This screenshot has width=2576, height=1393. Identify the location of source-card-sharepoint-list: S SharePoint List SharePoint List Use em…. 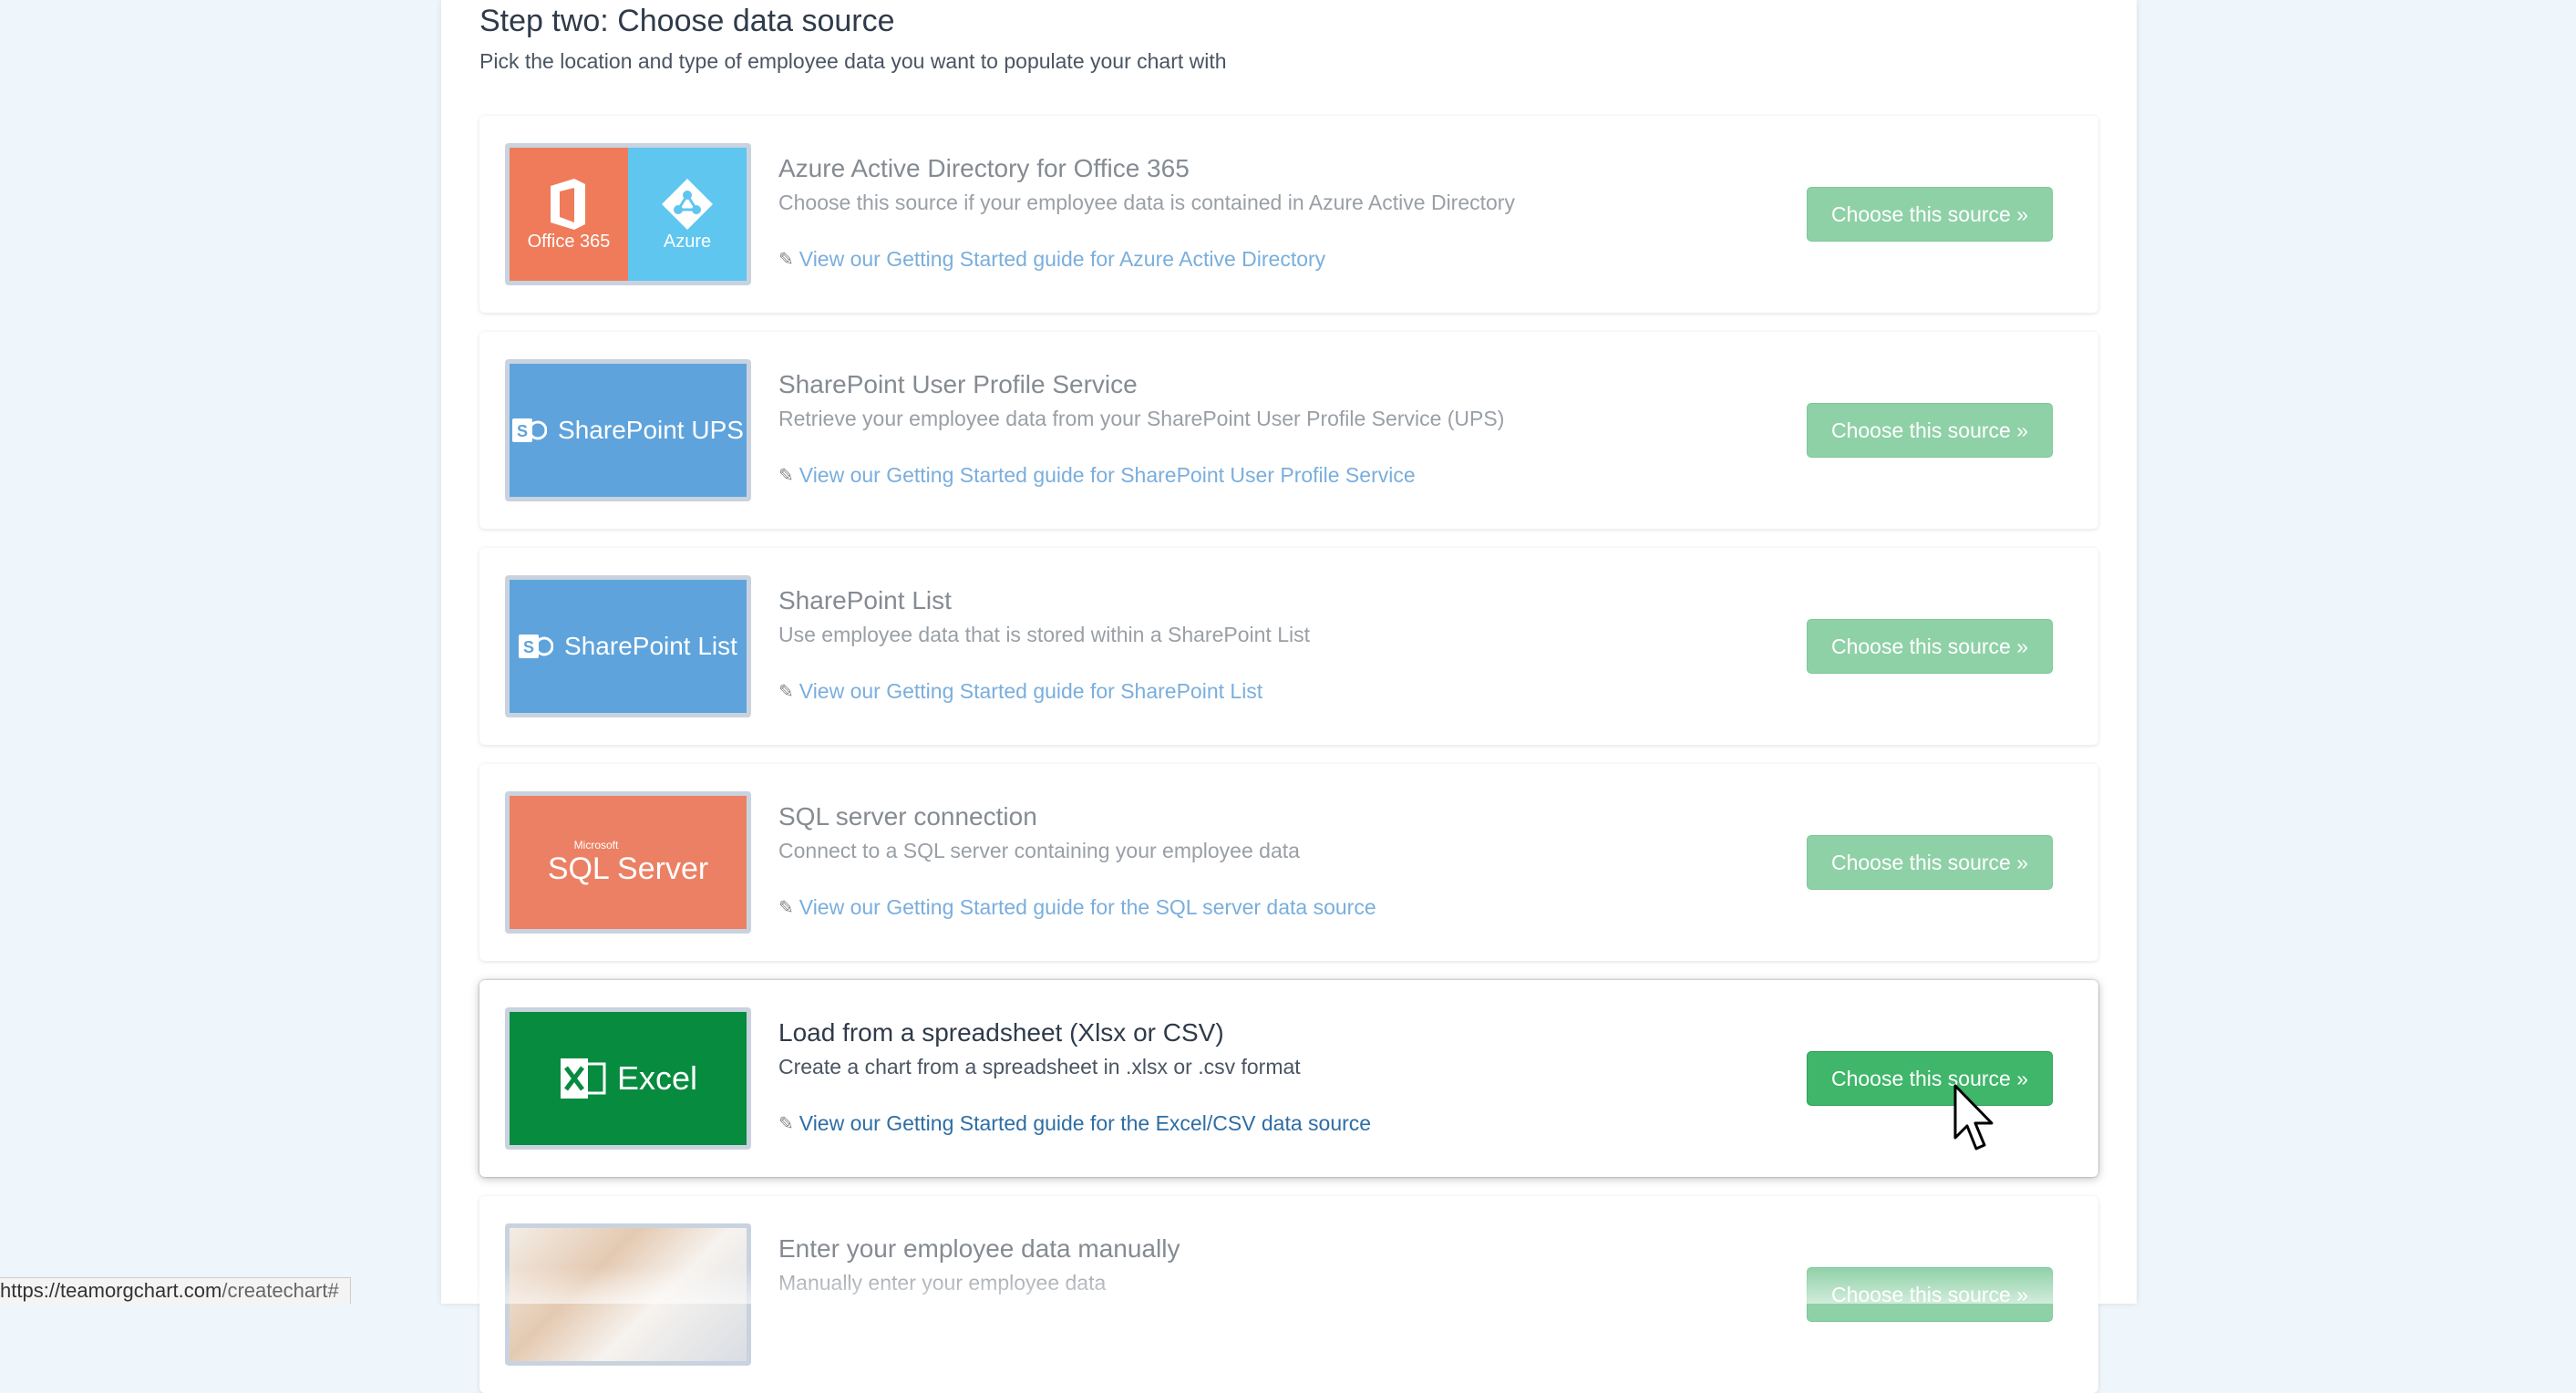
(1288, 646).